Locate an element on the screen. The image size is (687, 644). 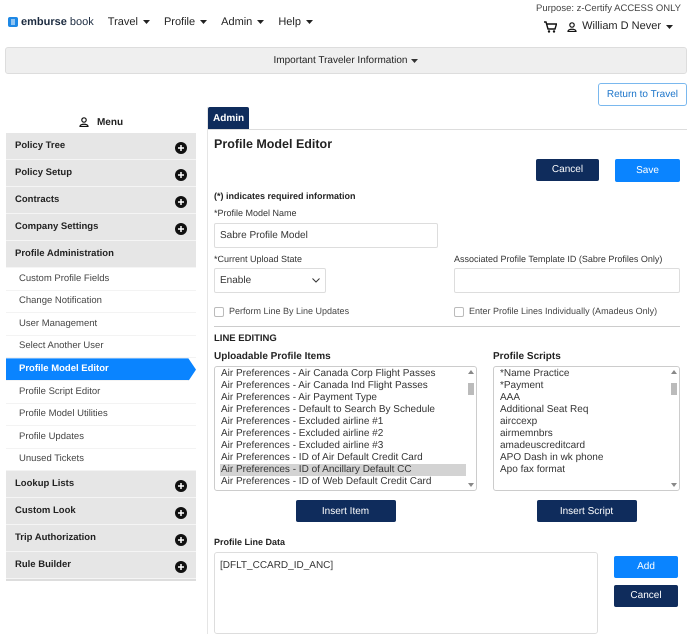
field-label: Profile Line Data is located at coordinates (250, 542).